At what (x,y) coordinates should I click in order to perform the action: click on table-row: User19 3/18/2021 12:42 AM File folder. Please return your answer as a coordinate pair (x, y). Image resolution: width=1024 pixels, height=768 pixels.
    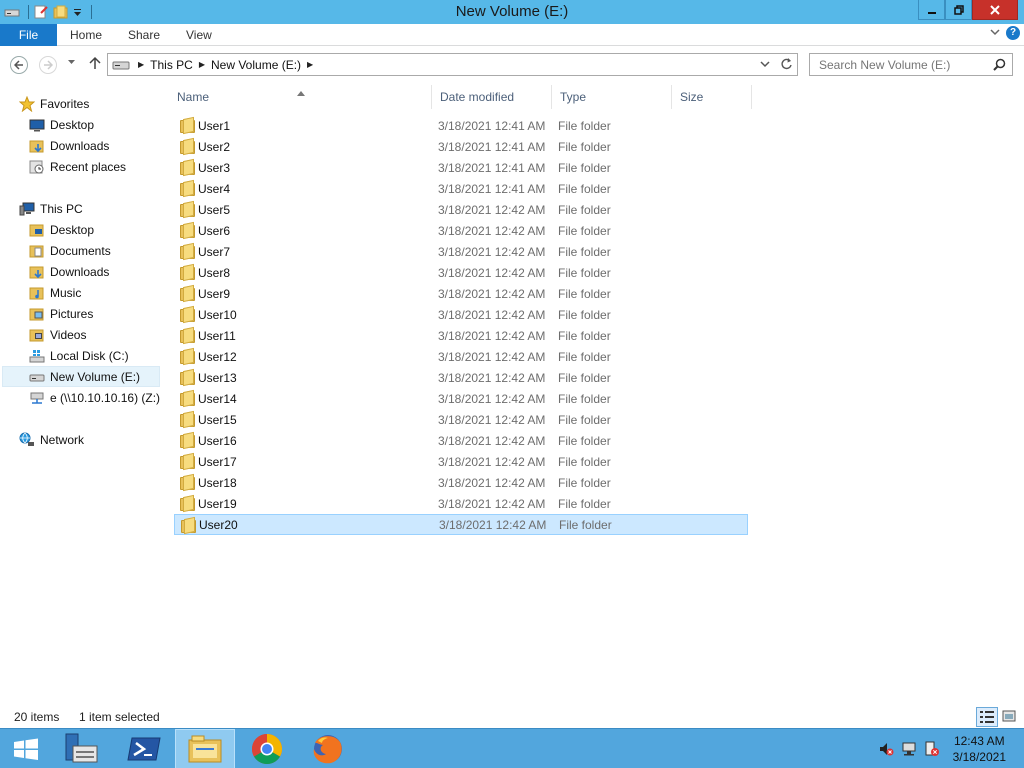
    Looking at the image, I should click on (461, 503).